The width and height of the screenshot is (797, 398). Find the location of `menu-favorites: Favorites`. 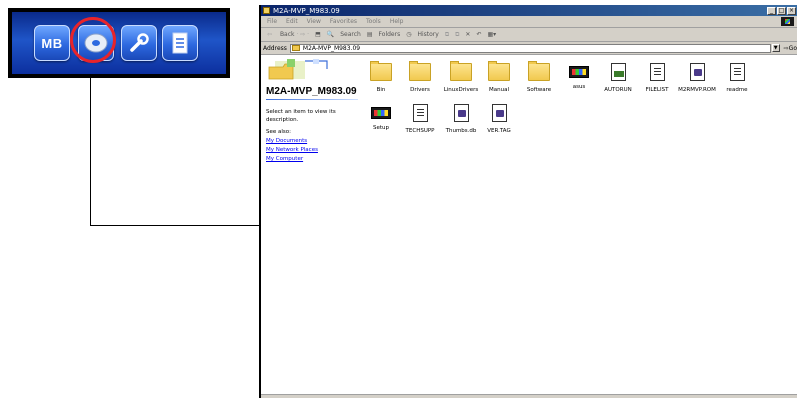

menu-favorites: Favorites is located at coordinates (343, 21).